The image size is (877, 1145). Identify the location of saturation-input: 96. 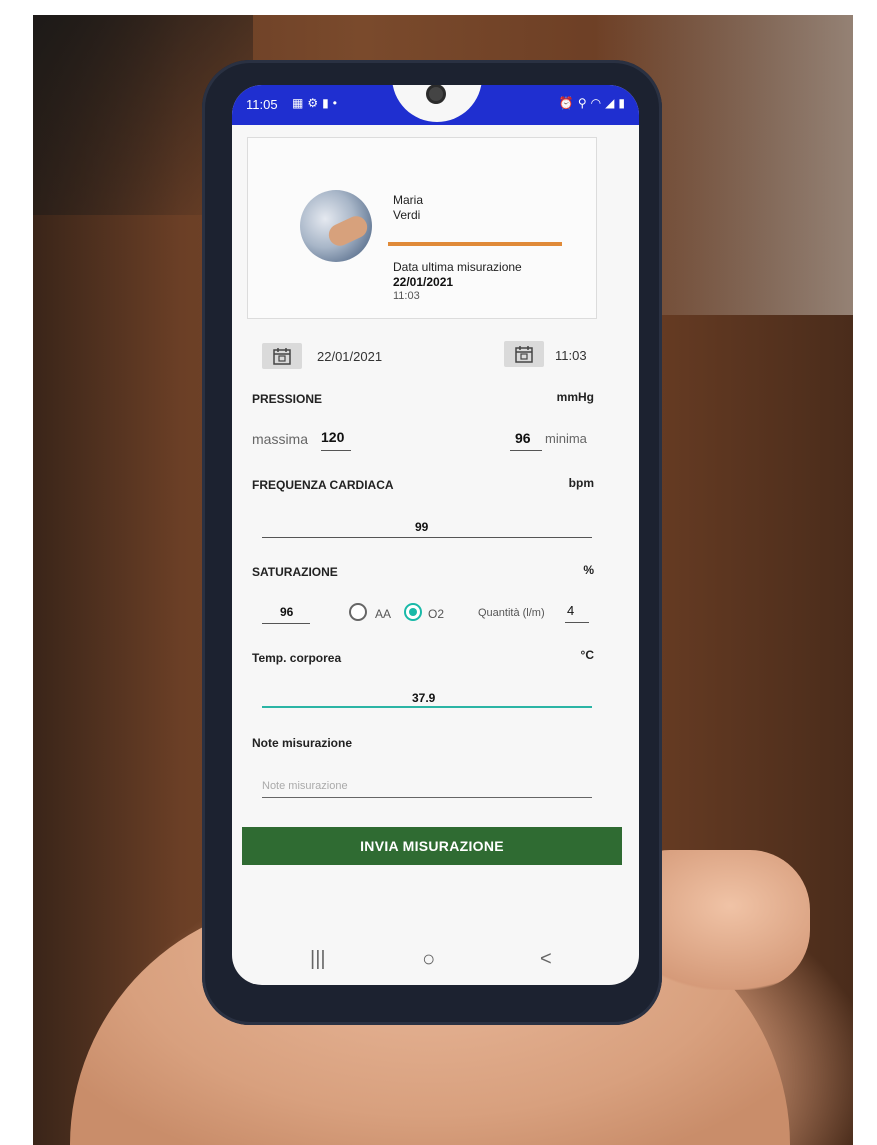
(286, 612).